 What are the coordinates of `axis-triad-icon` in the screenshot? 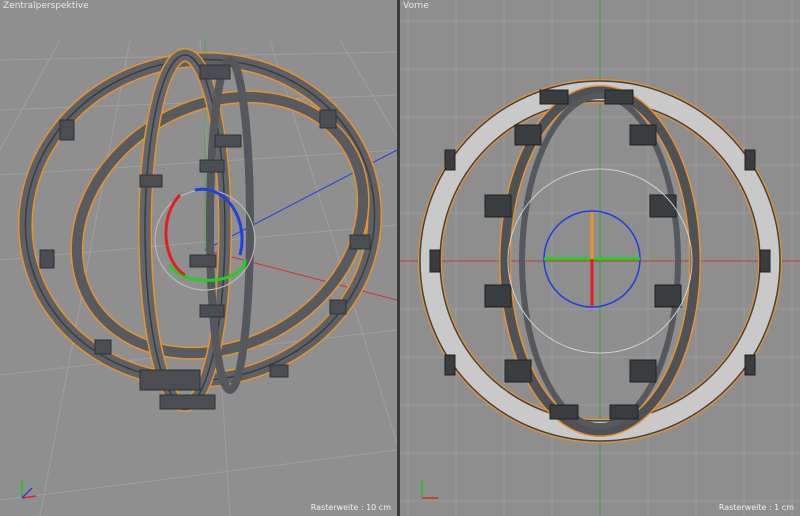 It's located at (429, 489).